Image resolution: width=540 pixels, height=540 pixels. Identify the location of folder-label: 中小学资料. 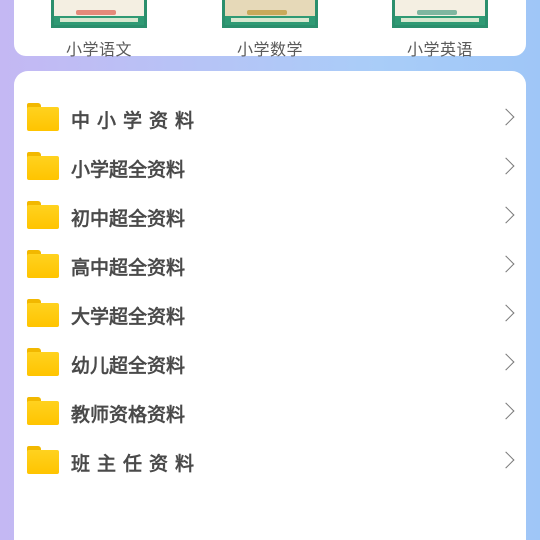
(136, 121).